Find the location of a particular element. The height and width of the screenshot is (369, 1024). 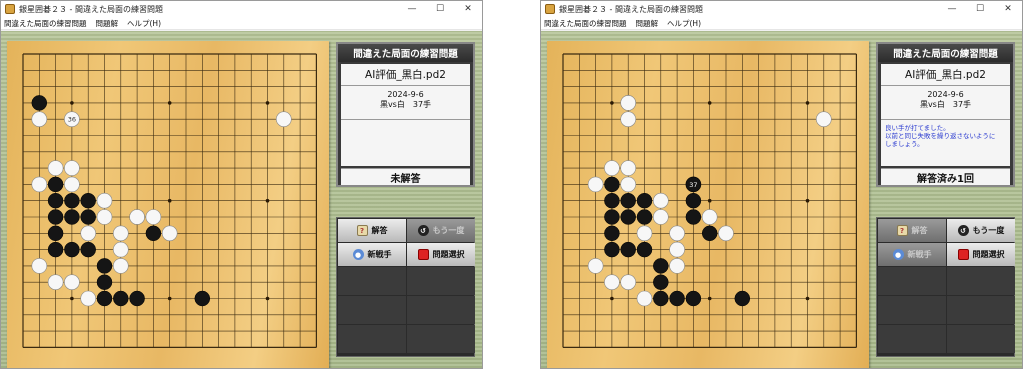

menu-bar: 間違えた局面の練習問題 問題解 ヘルプ(H) is located at coordinates (241, 23).